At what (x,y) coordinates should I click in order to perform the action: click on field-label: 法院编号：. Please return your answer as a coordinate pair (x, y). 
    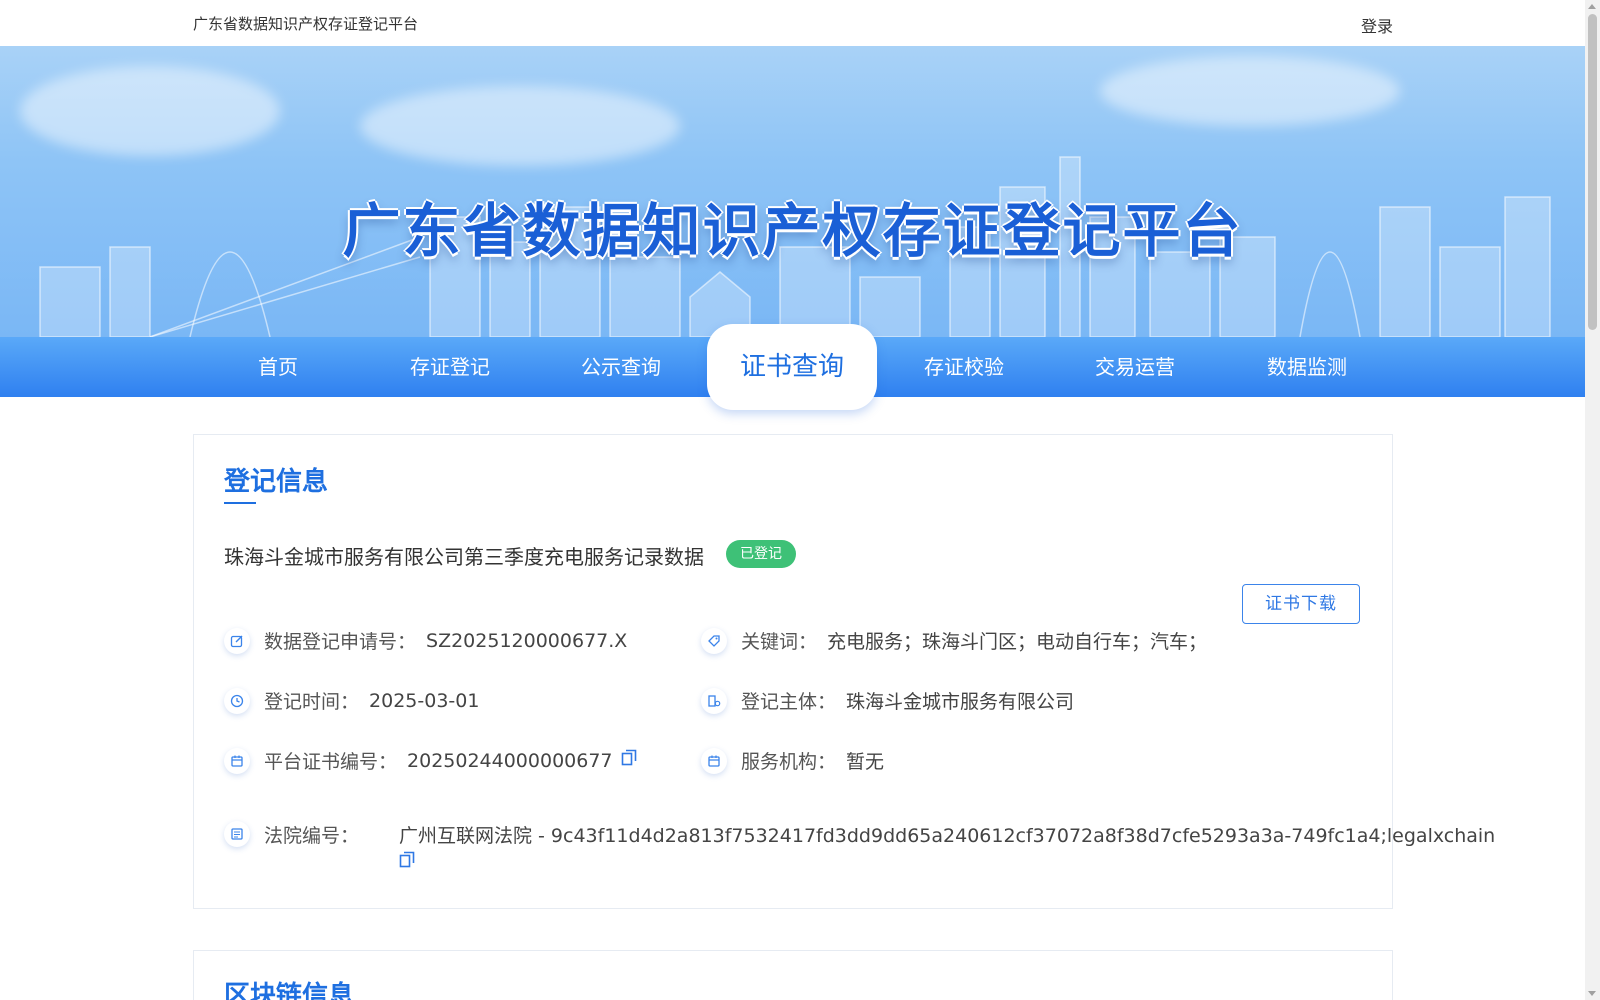
    Looking at the image, I should click on (312, 836).